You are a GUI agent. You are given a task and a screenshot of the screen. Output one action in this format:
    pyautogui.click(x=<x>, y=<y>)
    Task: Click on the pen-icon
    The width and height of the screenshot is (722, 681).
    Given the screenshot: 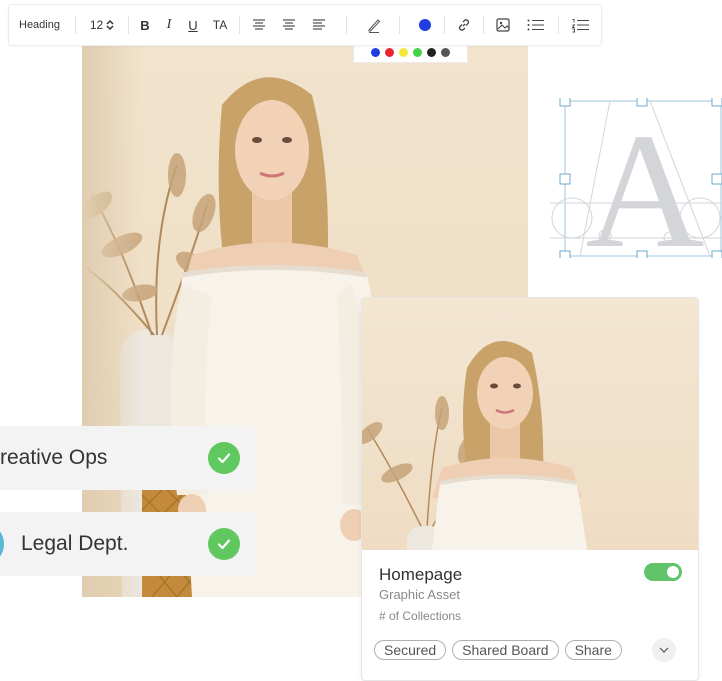 What is the action you would take?
    pyautogui.click(x=374, y=25)
    